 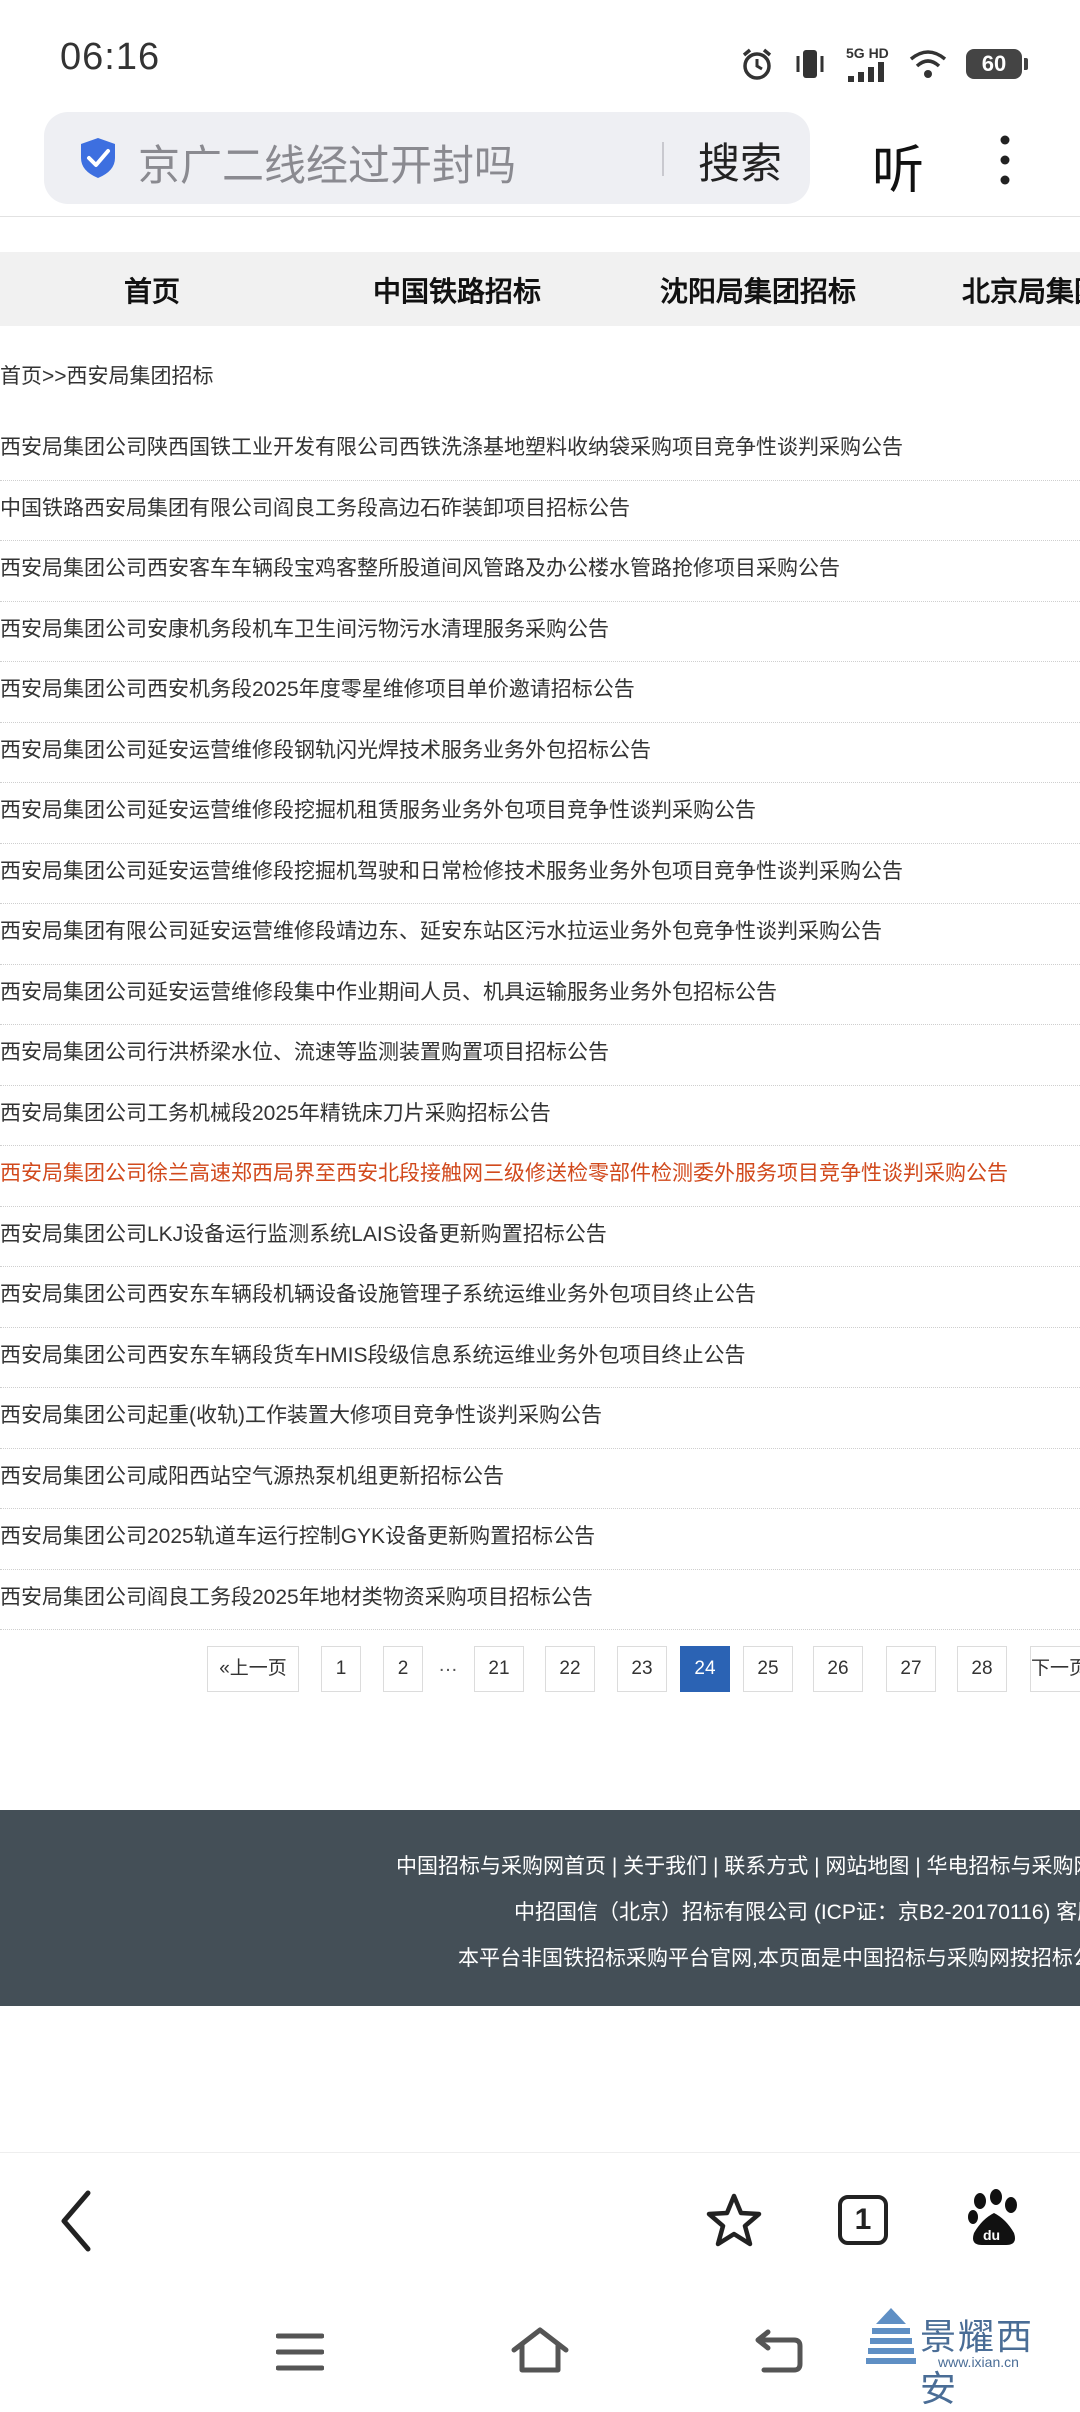 I want to click on list-item: 西安局集团公司西安客车车辆段宝鸡客整所股道间风管路及办公楼水管路抢修项目采购公告, so click(x=540, y=571).